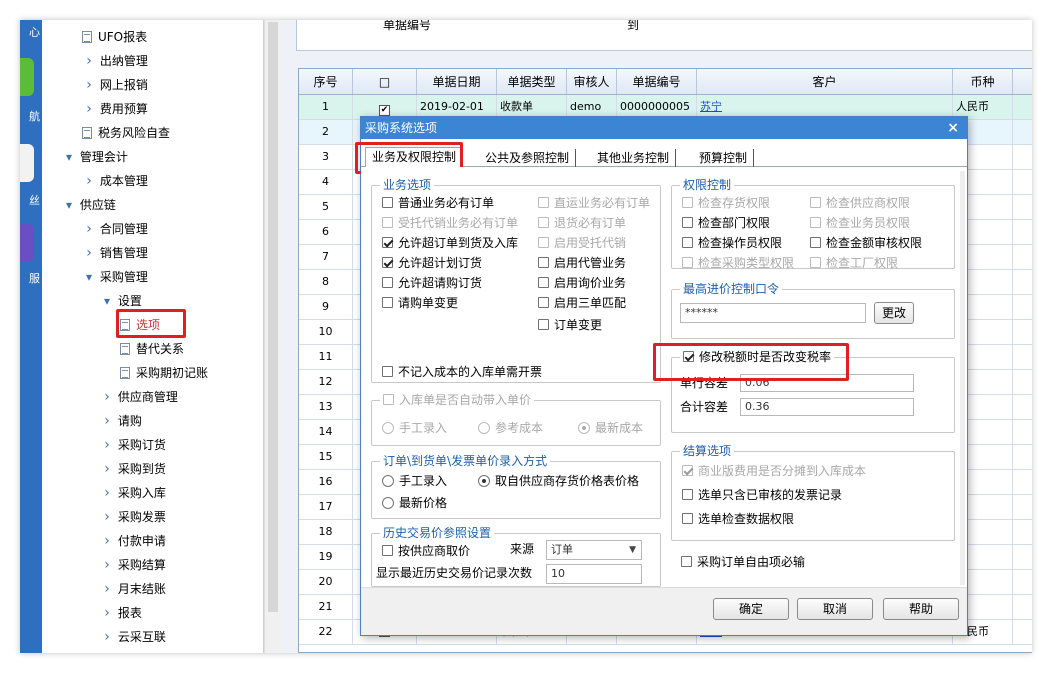 The image size is (1052, 673). What do you see at coordinates (657, 81) in the screenshot?
I see `column-header: 单据编号` at bounding box center [657, 81].